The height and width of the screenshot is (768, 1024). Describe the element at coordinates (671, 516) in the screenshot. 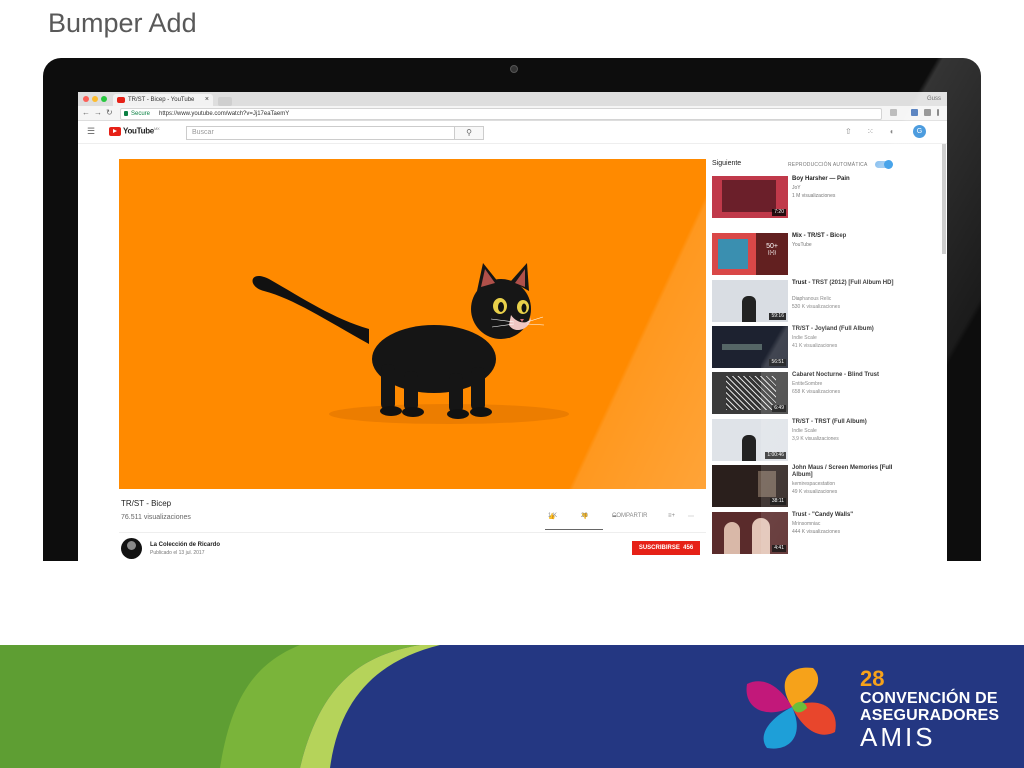

I see `add-to-playlist-icon: ≡+` at that location.